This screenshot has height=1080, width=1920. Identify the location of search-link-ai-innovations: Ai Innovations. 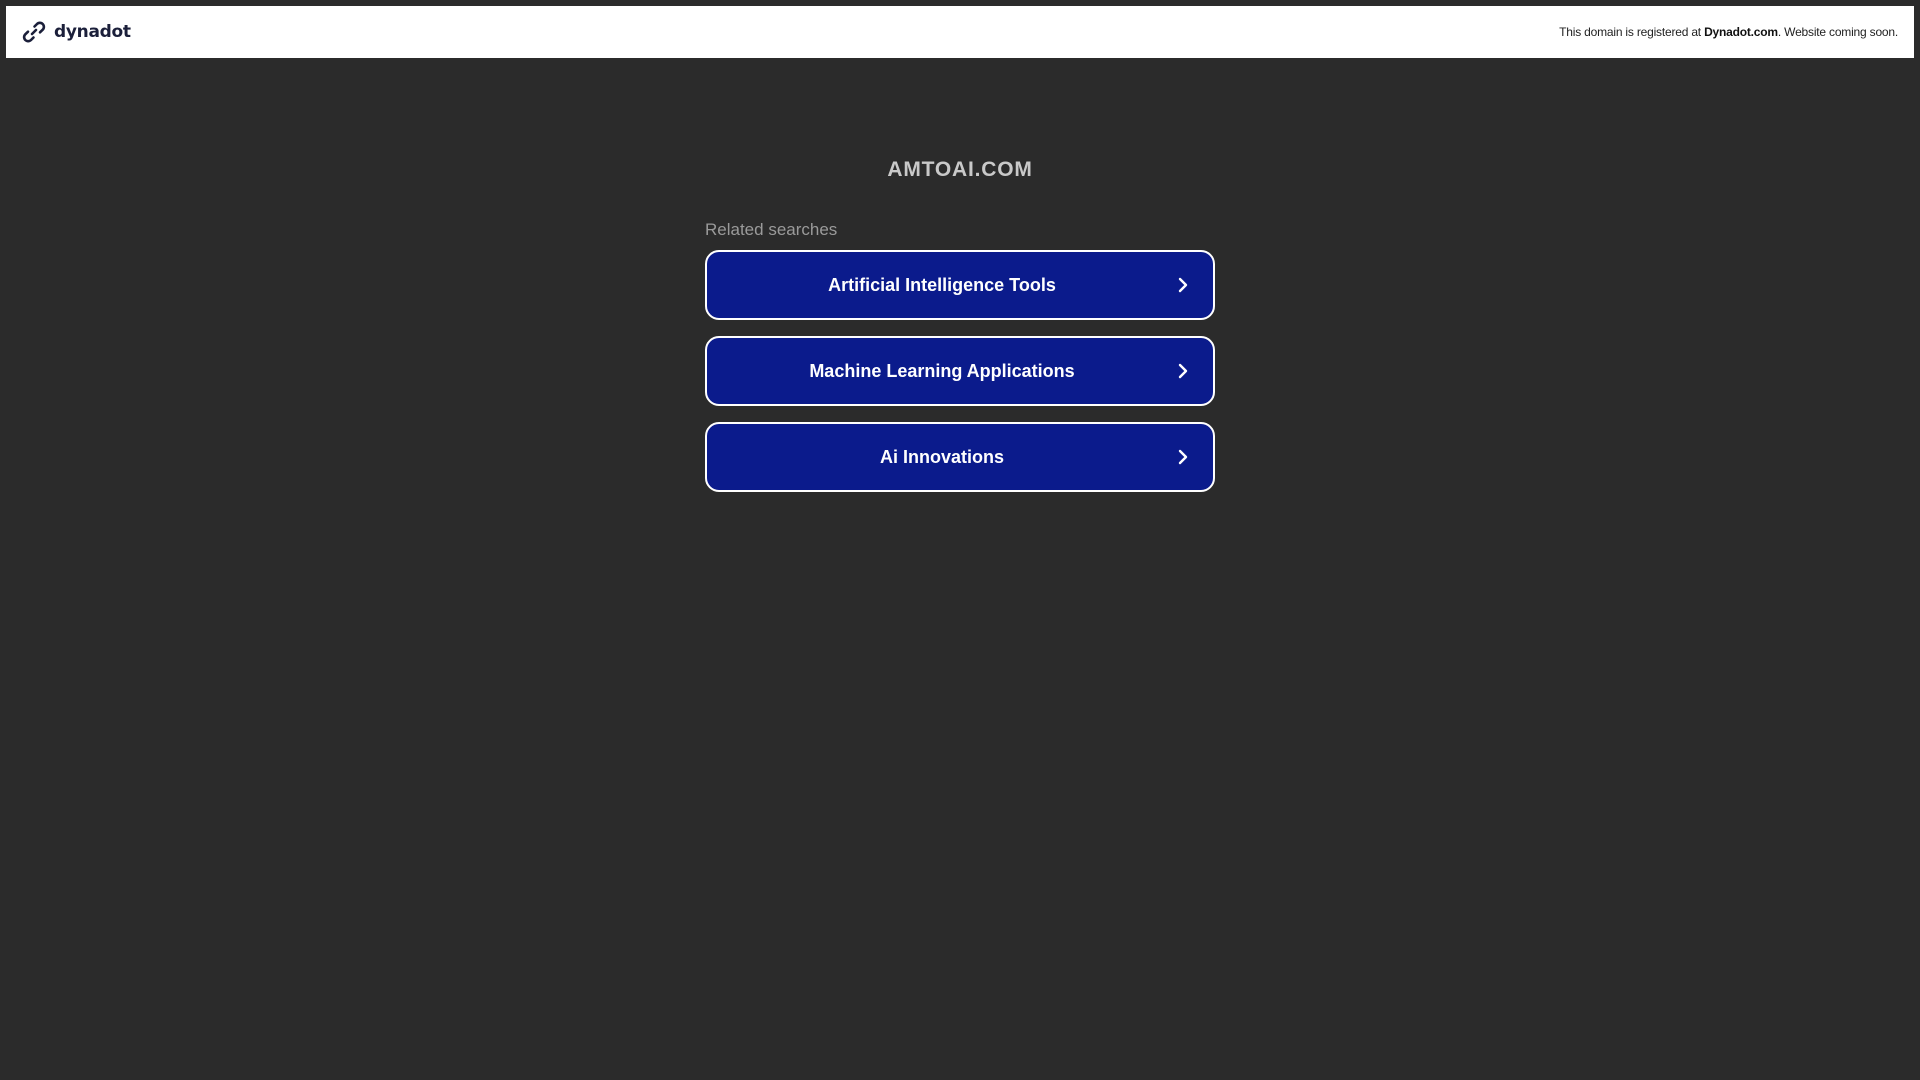
(960, 457).